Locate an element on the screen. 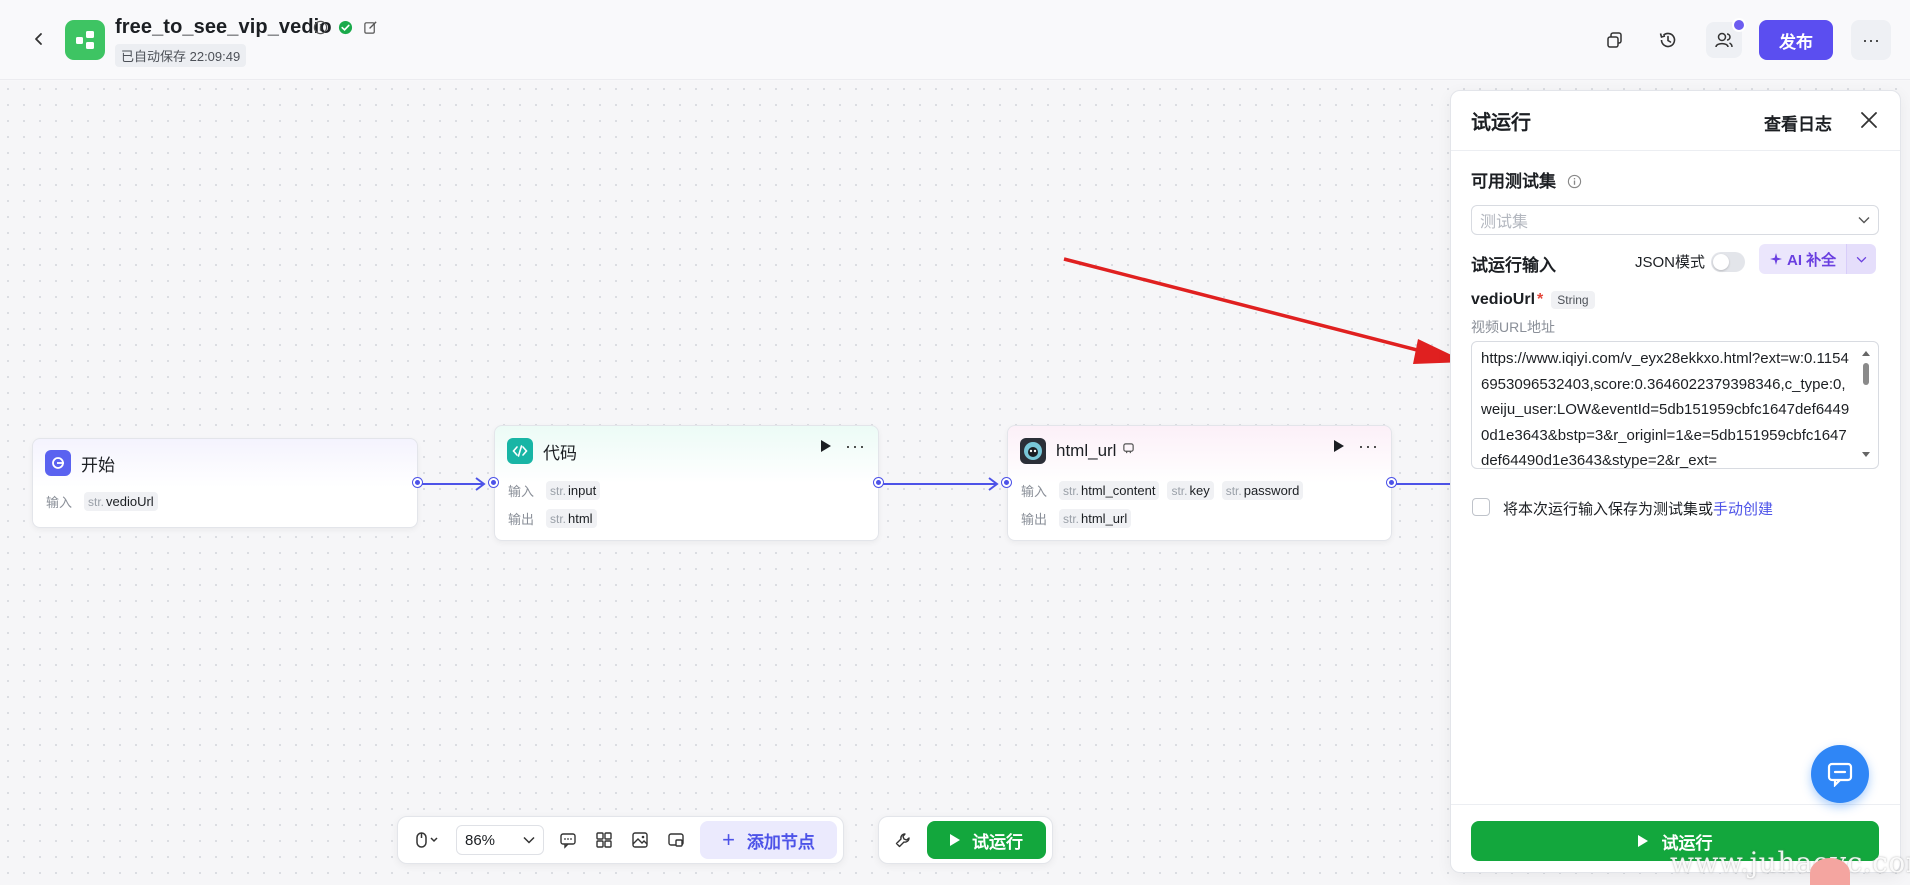 The image size is (1910, 885). textarea-scrollbar is located at coordinates (1866, 404).